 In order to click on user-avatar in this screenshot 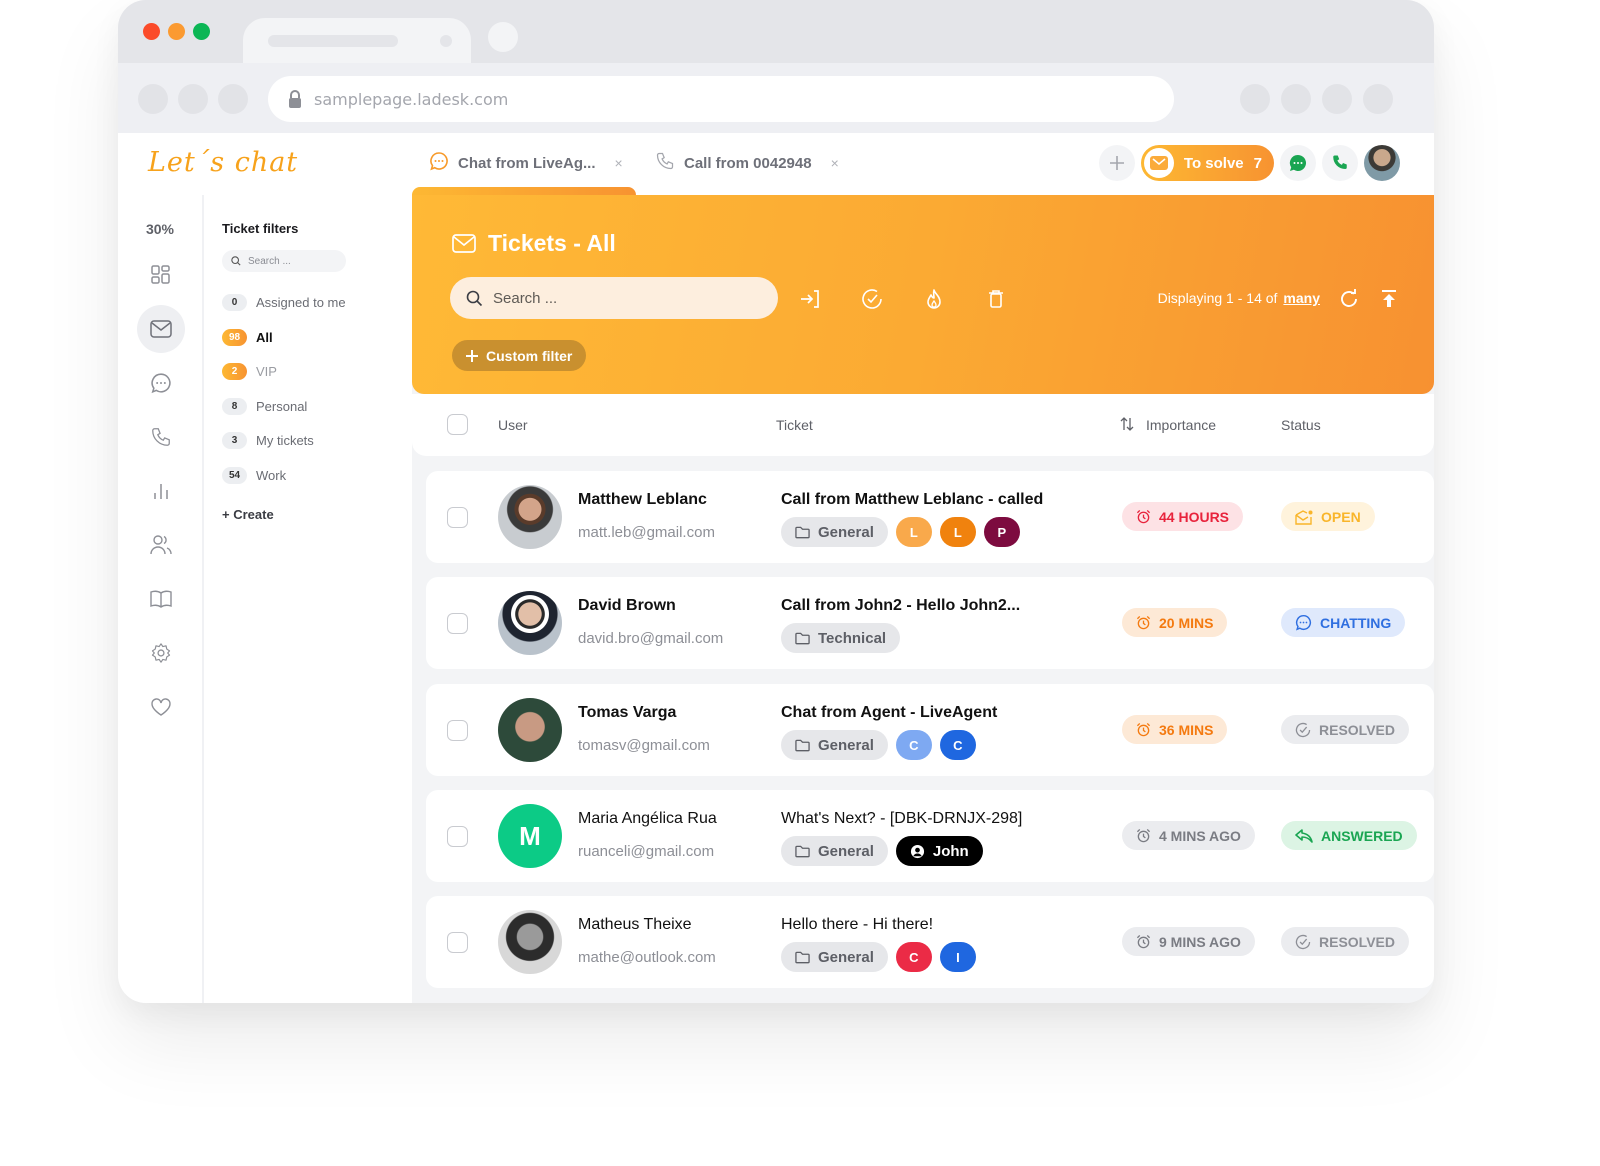, I will do `click(1382, 163)`.